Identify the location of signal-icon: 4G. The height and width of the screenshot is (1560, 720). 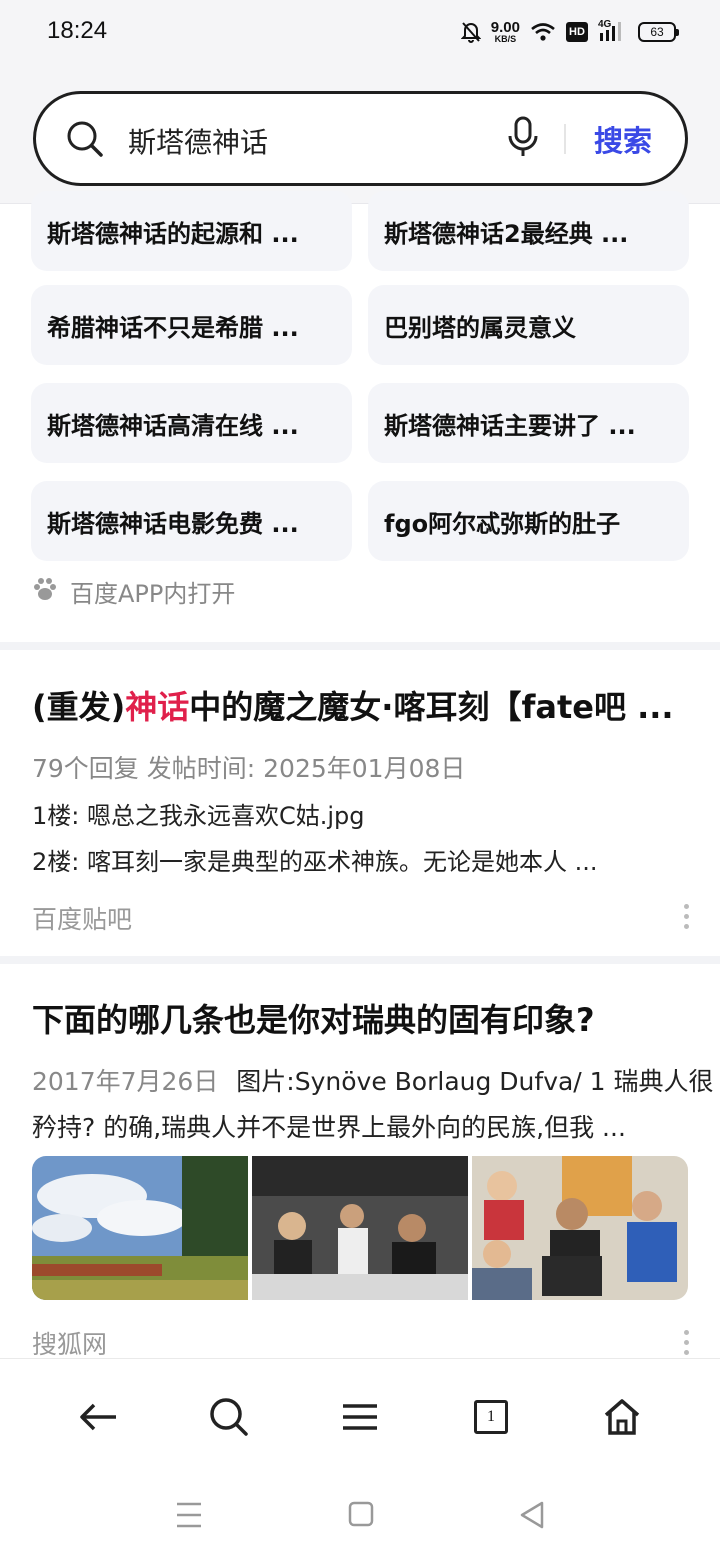
(613, 31).